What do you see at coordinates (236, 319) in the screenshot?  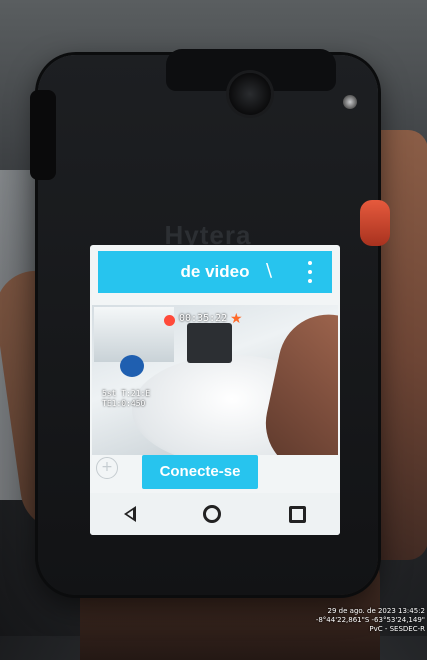 I see `star-icon: ★` at bounding box center [236, 319].